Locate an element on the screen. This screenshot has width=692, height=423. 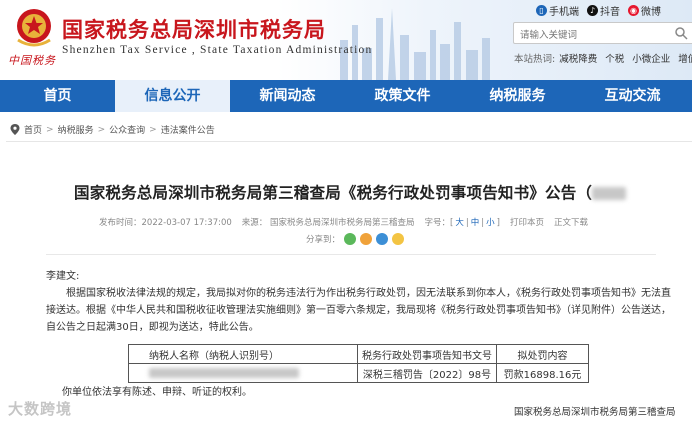
search-input is located at coordinates (589, 35).